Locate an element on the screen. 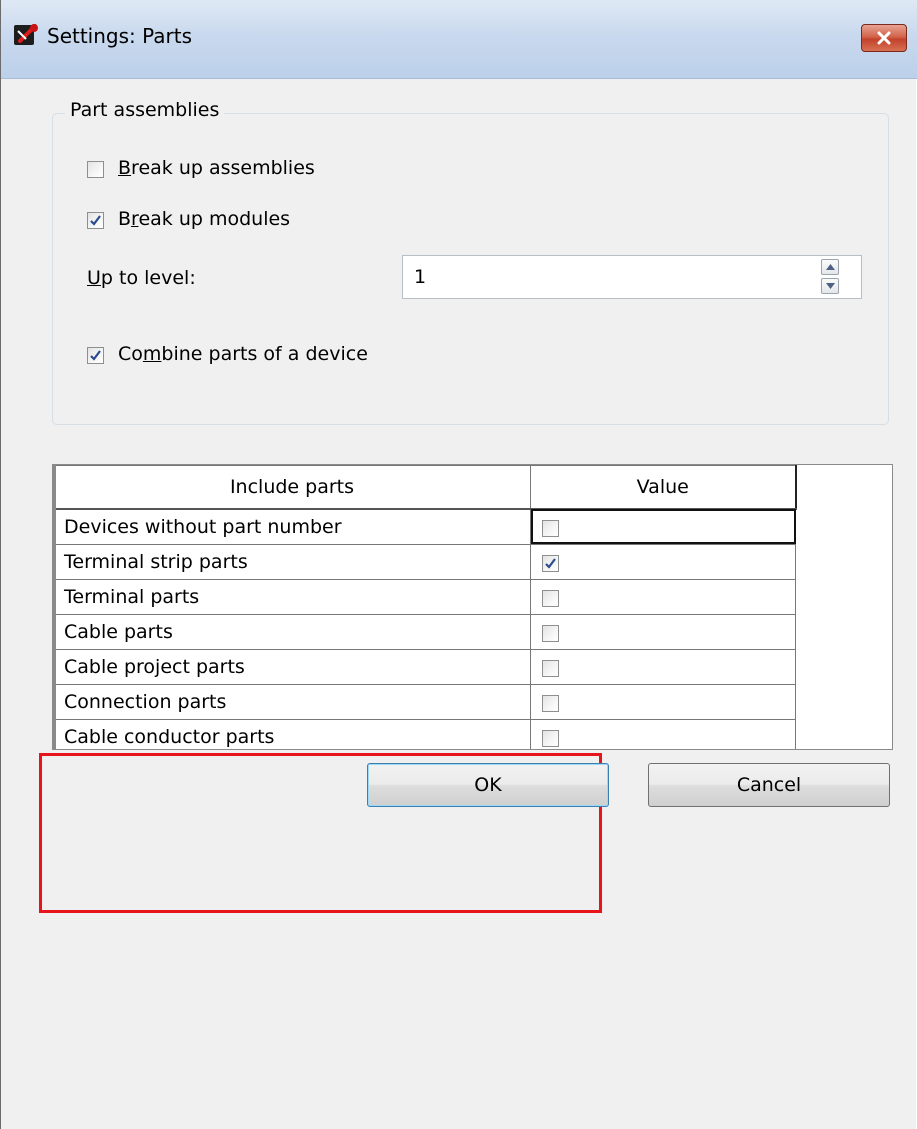 The height and width of the screenshot is (1129, 917). table-row: Terminal parts is located at coordinates (424, 596).